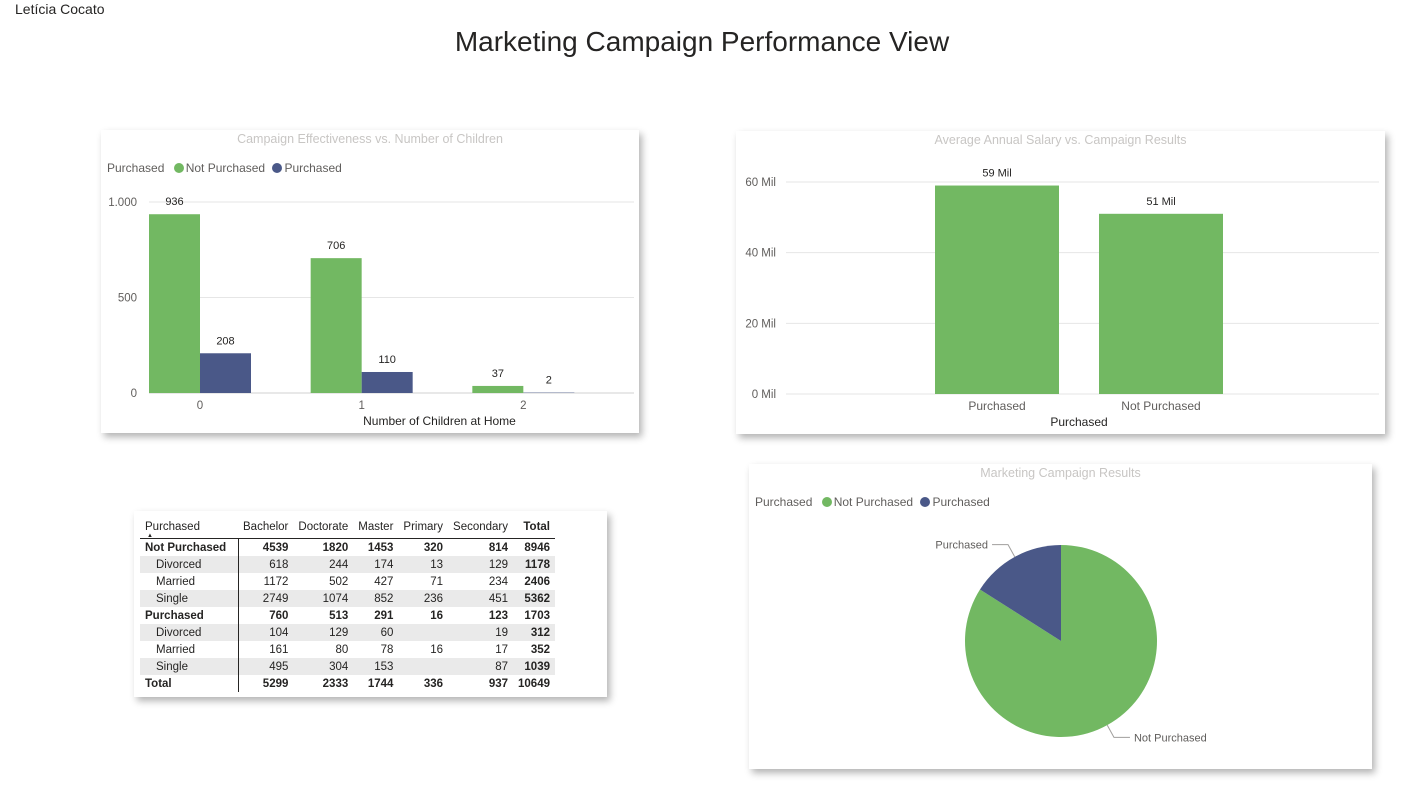 The width and height of the screenshot is (1404, 791). I want to click on matrix-cell: 1453, so click(380, 547).